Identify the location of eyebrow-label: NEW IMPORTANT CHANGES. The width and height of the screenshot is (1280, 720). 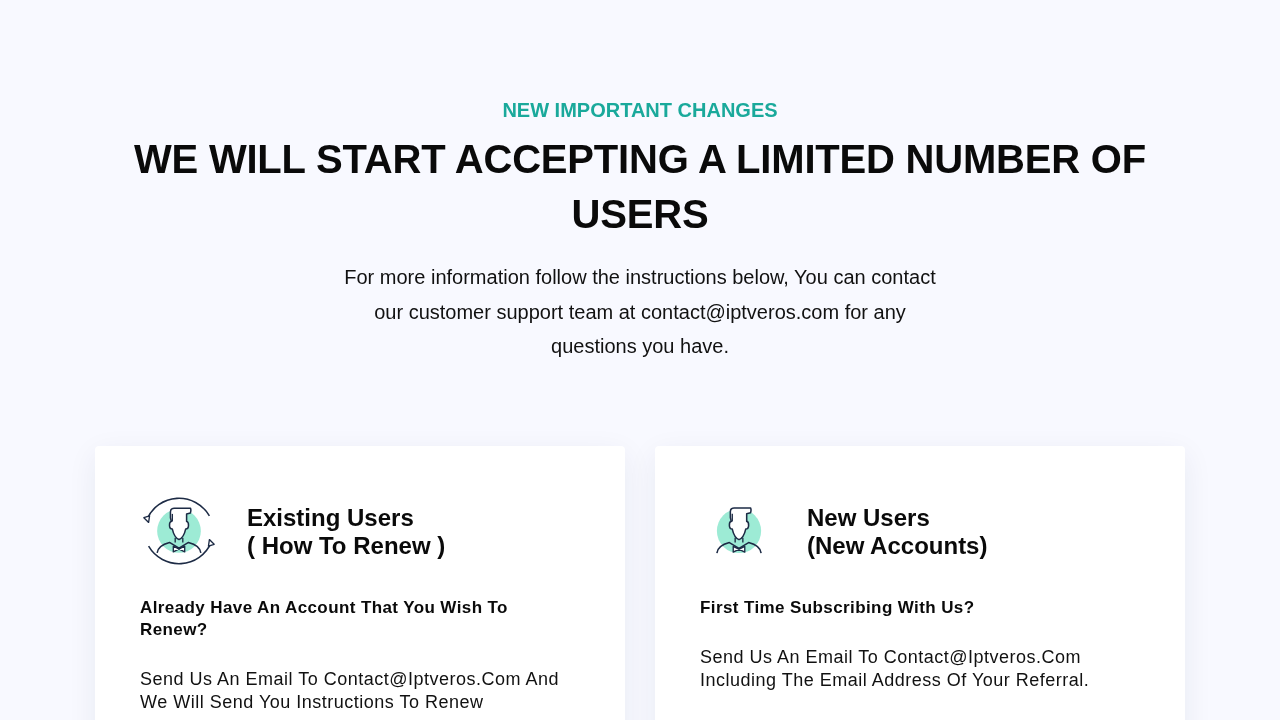
(640, 110).